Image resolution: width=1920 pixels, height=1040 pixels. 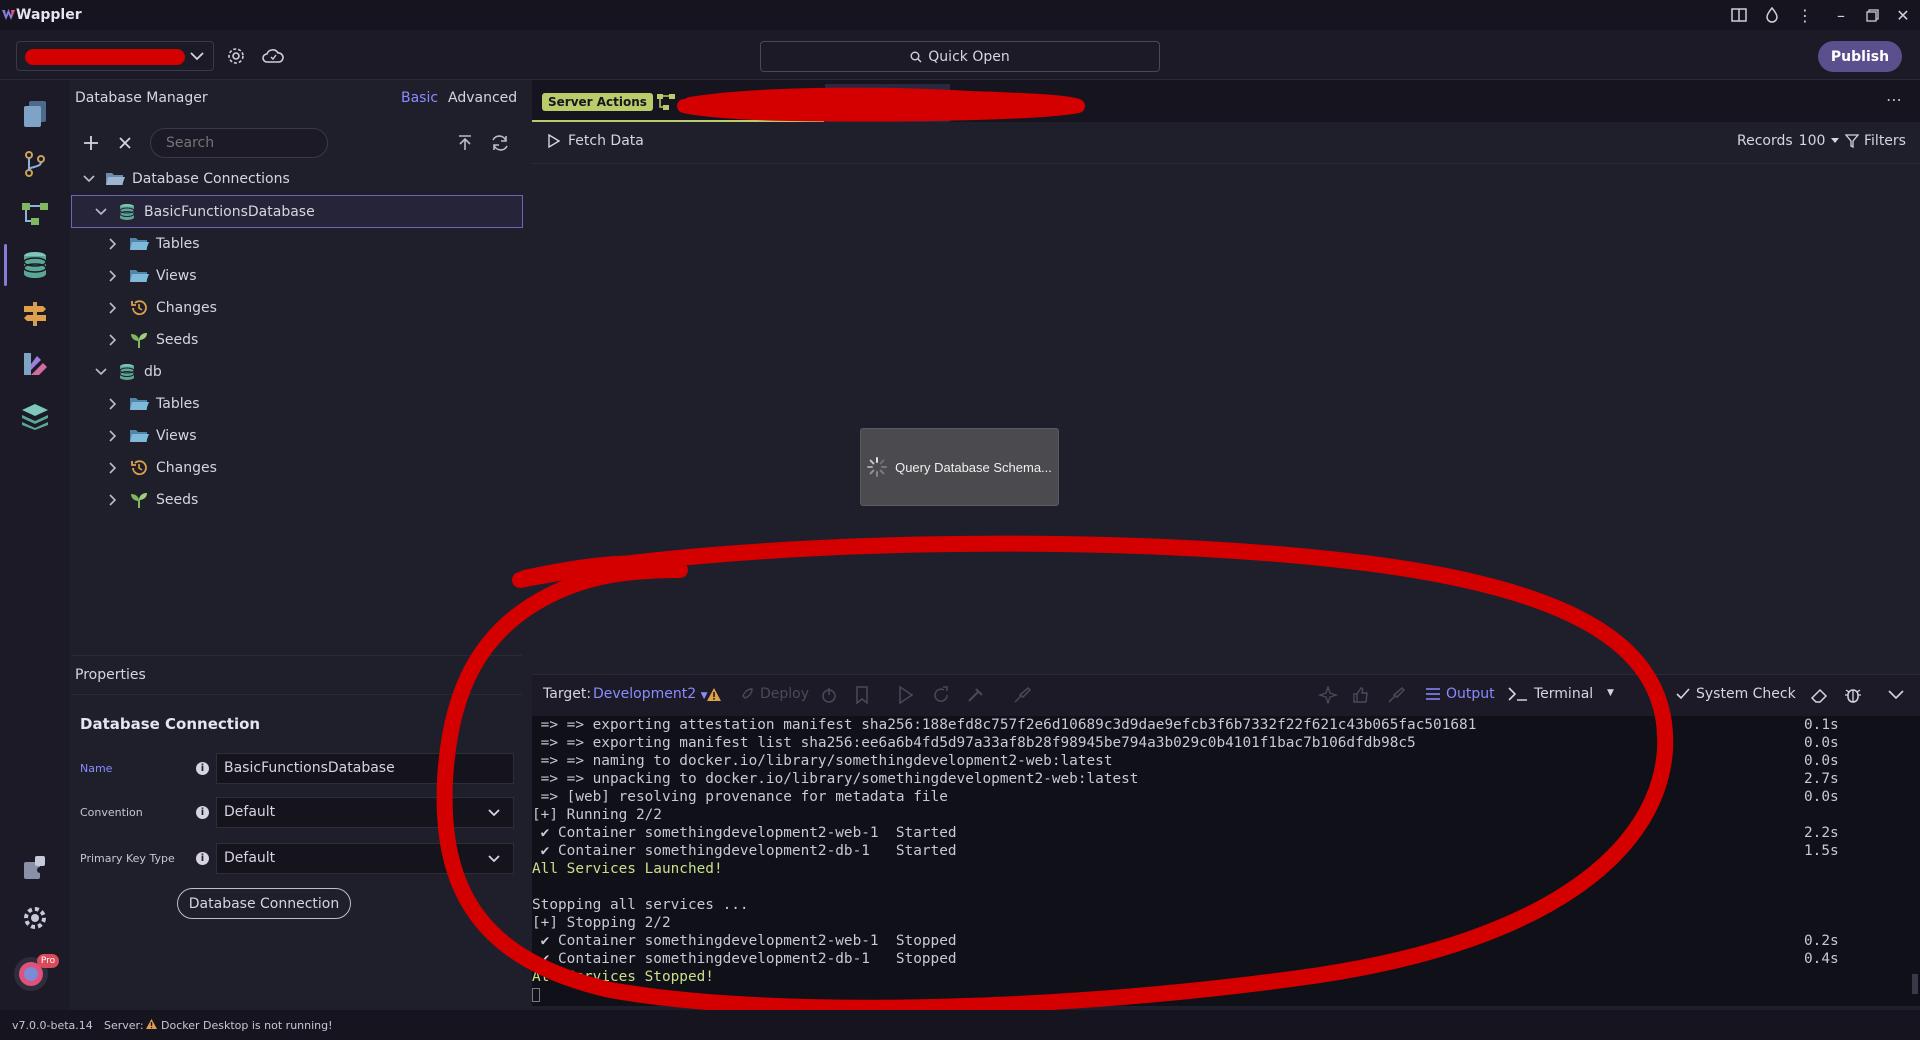 What do you see at coordinates (1819, 695) in the screenshot?
I see `eraser-icon` at bounding box center [1819, 695].